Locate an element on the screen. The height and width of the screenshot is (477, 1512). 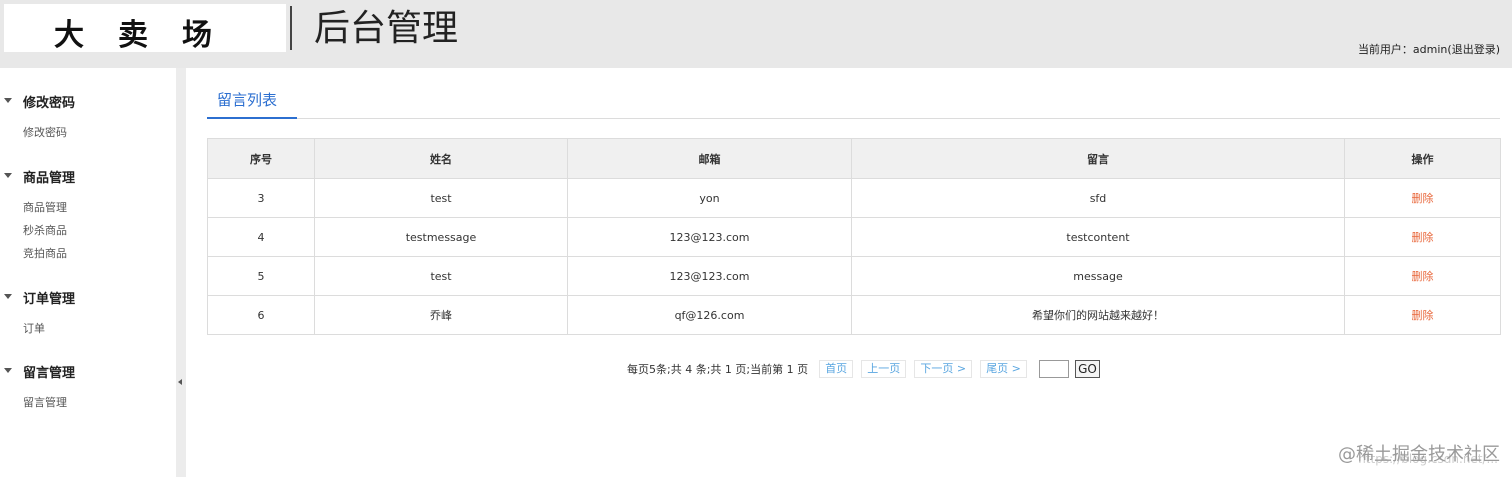
go-button: GO is located at coordinates (1087, 368).